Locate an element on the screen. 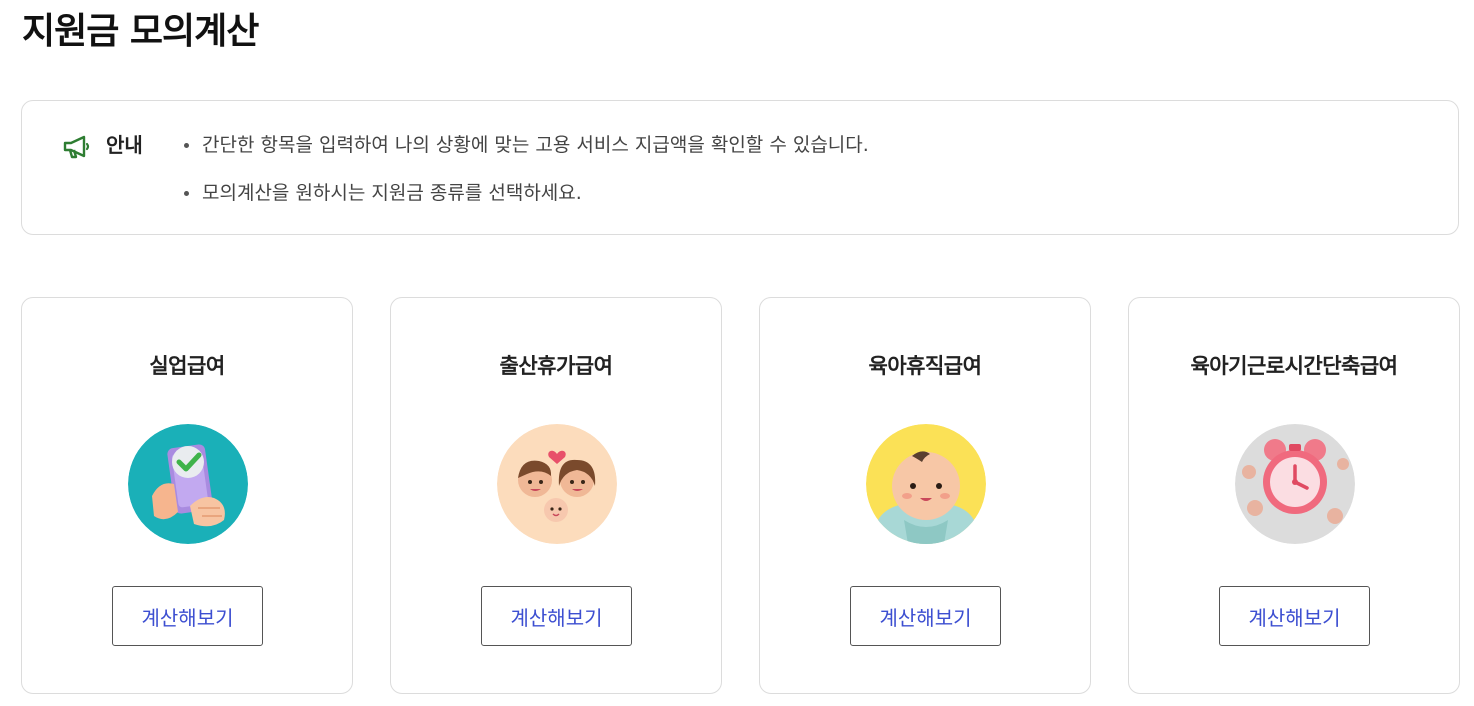 The height and width of the screenshot is (706, 1474). page-title: 지원금 모의계산 is located at coordinates (140, 31).